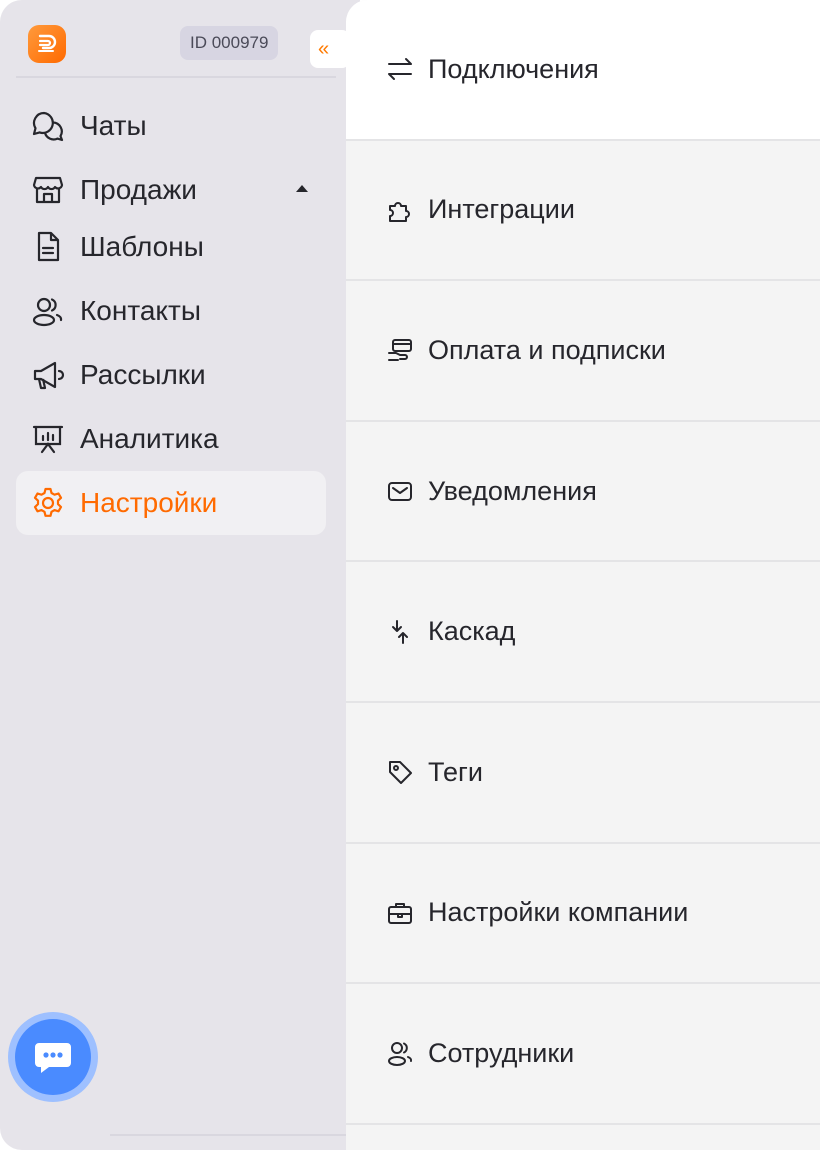 This screenshot has width=820, height=1150. What do you see at coordinates (513, 68) in the screenshot?
I see `settings-item-label: Подключения` at bounding box center [513, 68].